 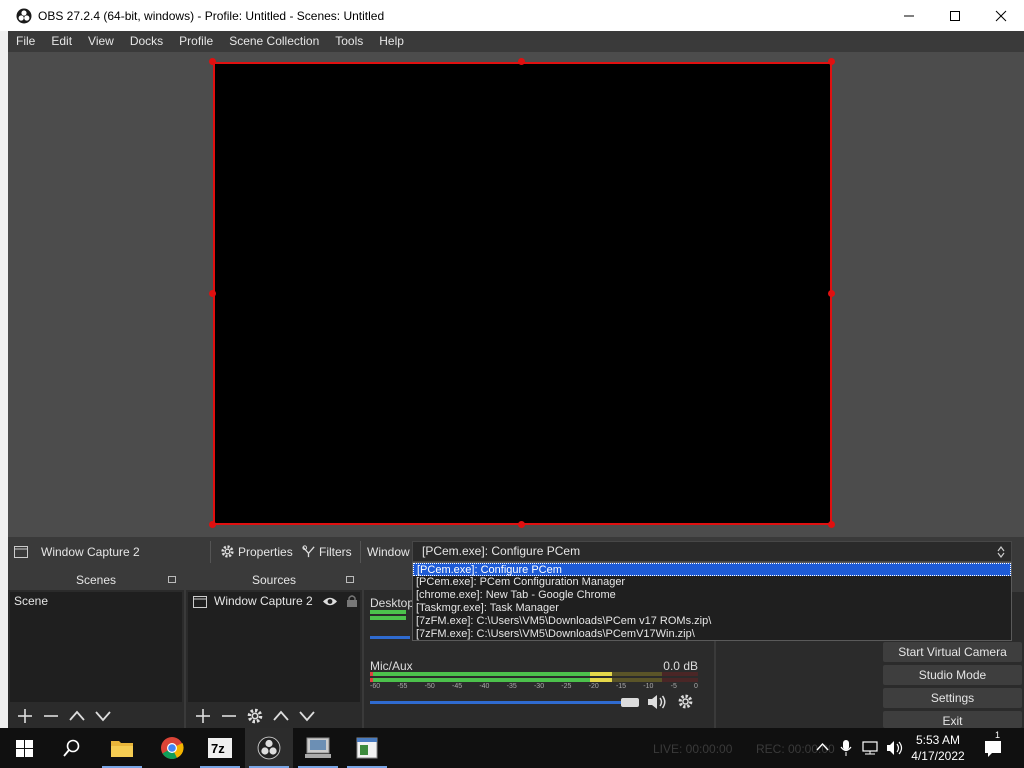 I want to click on remove-scene-icon, so click(x=51, y=716).